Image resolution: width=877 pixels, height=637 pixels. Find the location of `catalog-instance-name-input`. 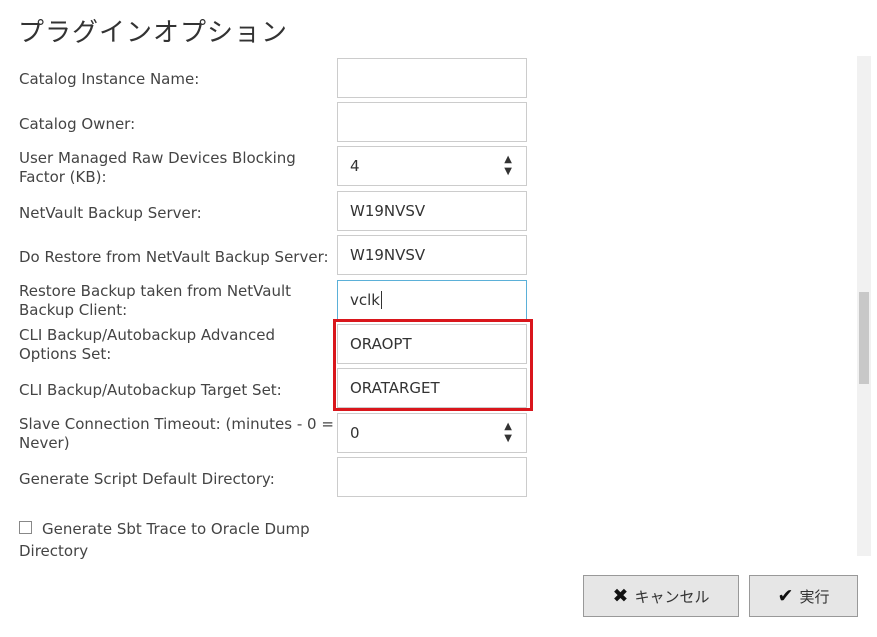

catalog-instance-name-input is located at coordinates (432, 78).